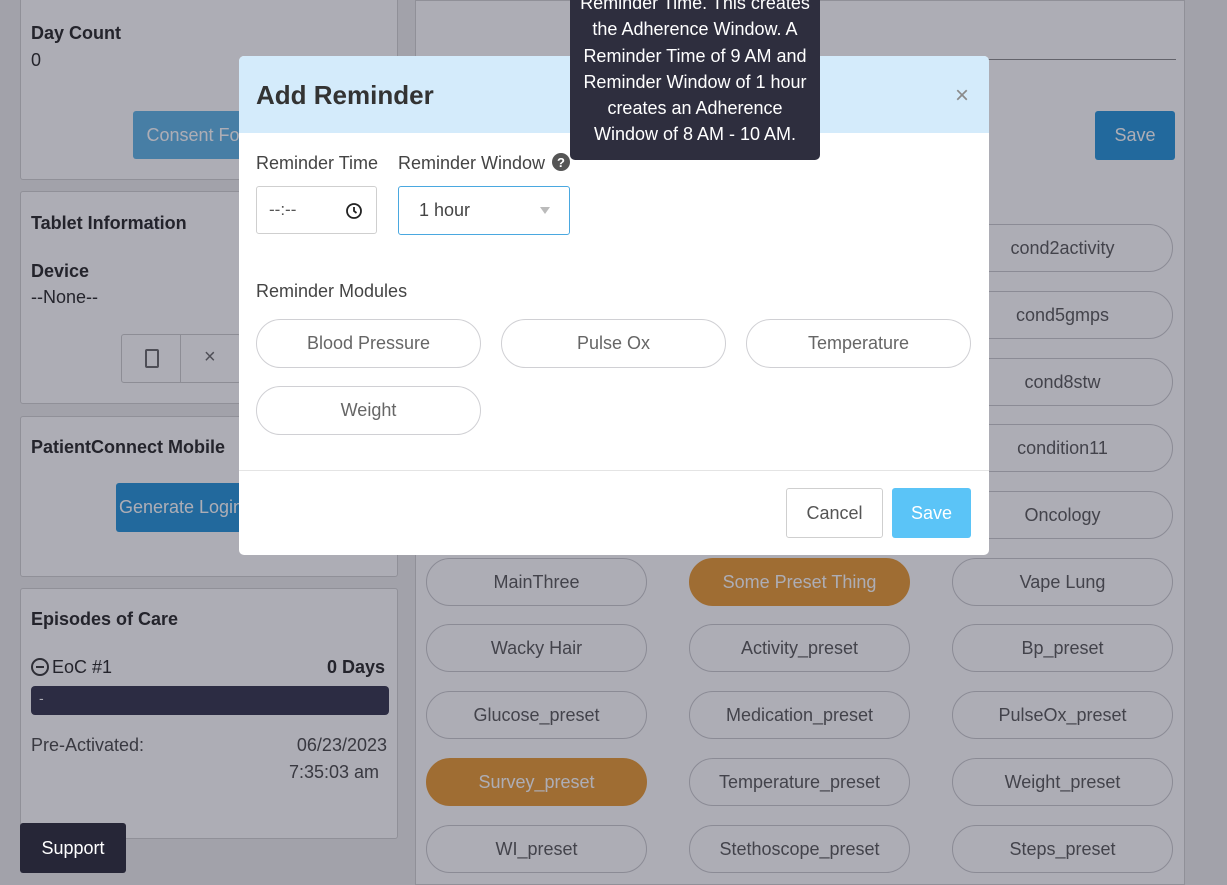 The height and width of the screenshot is (885, 1227). What do you see at coordinates (354, 211) in the screenshot?
I see `clock-icon` at bounding box center [354, 211].